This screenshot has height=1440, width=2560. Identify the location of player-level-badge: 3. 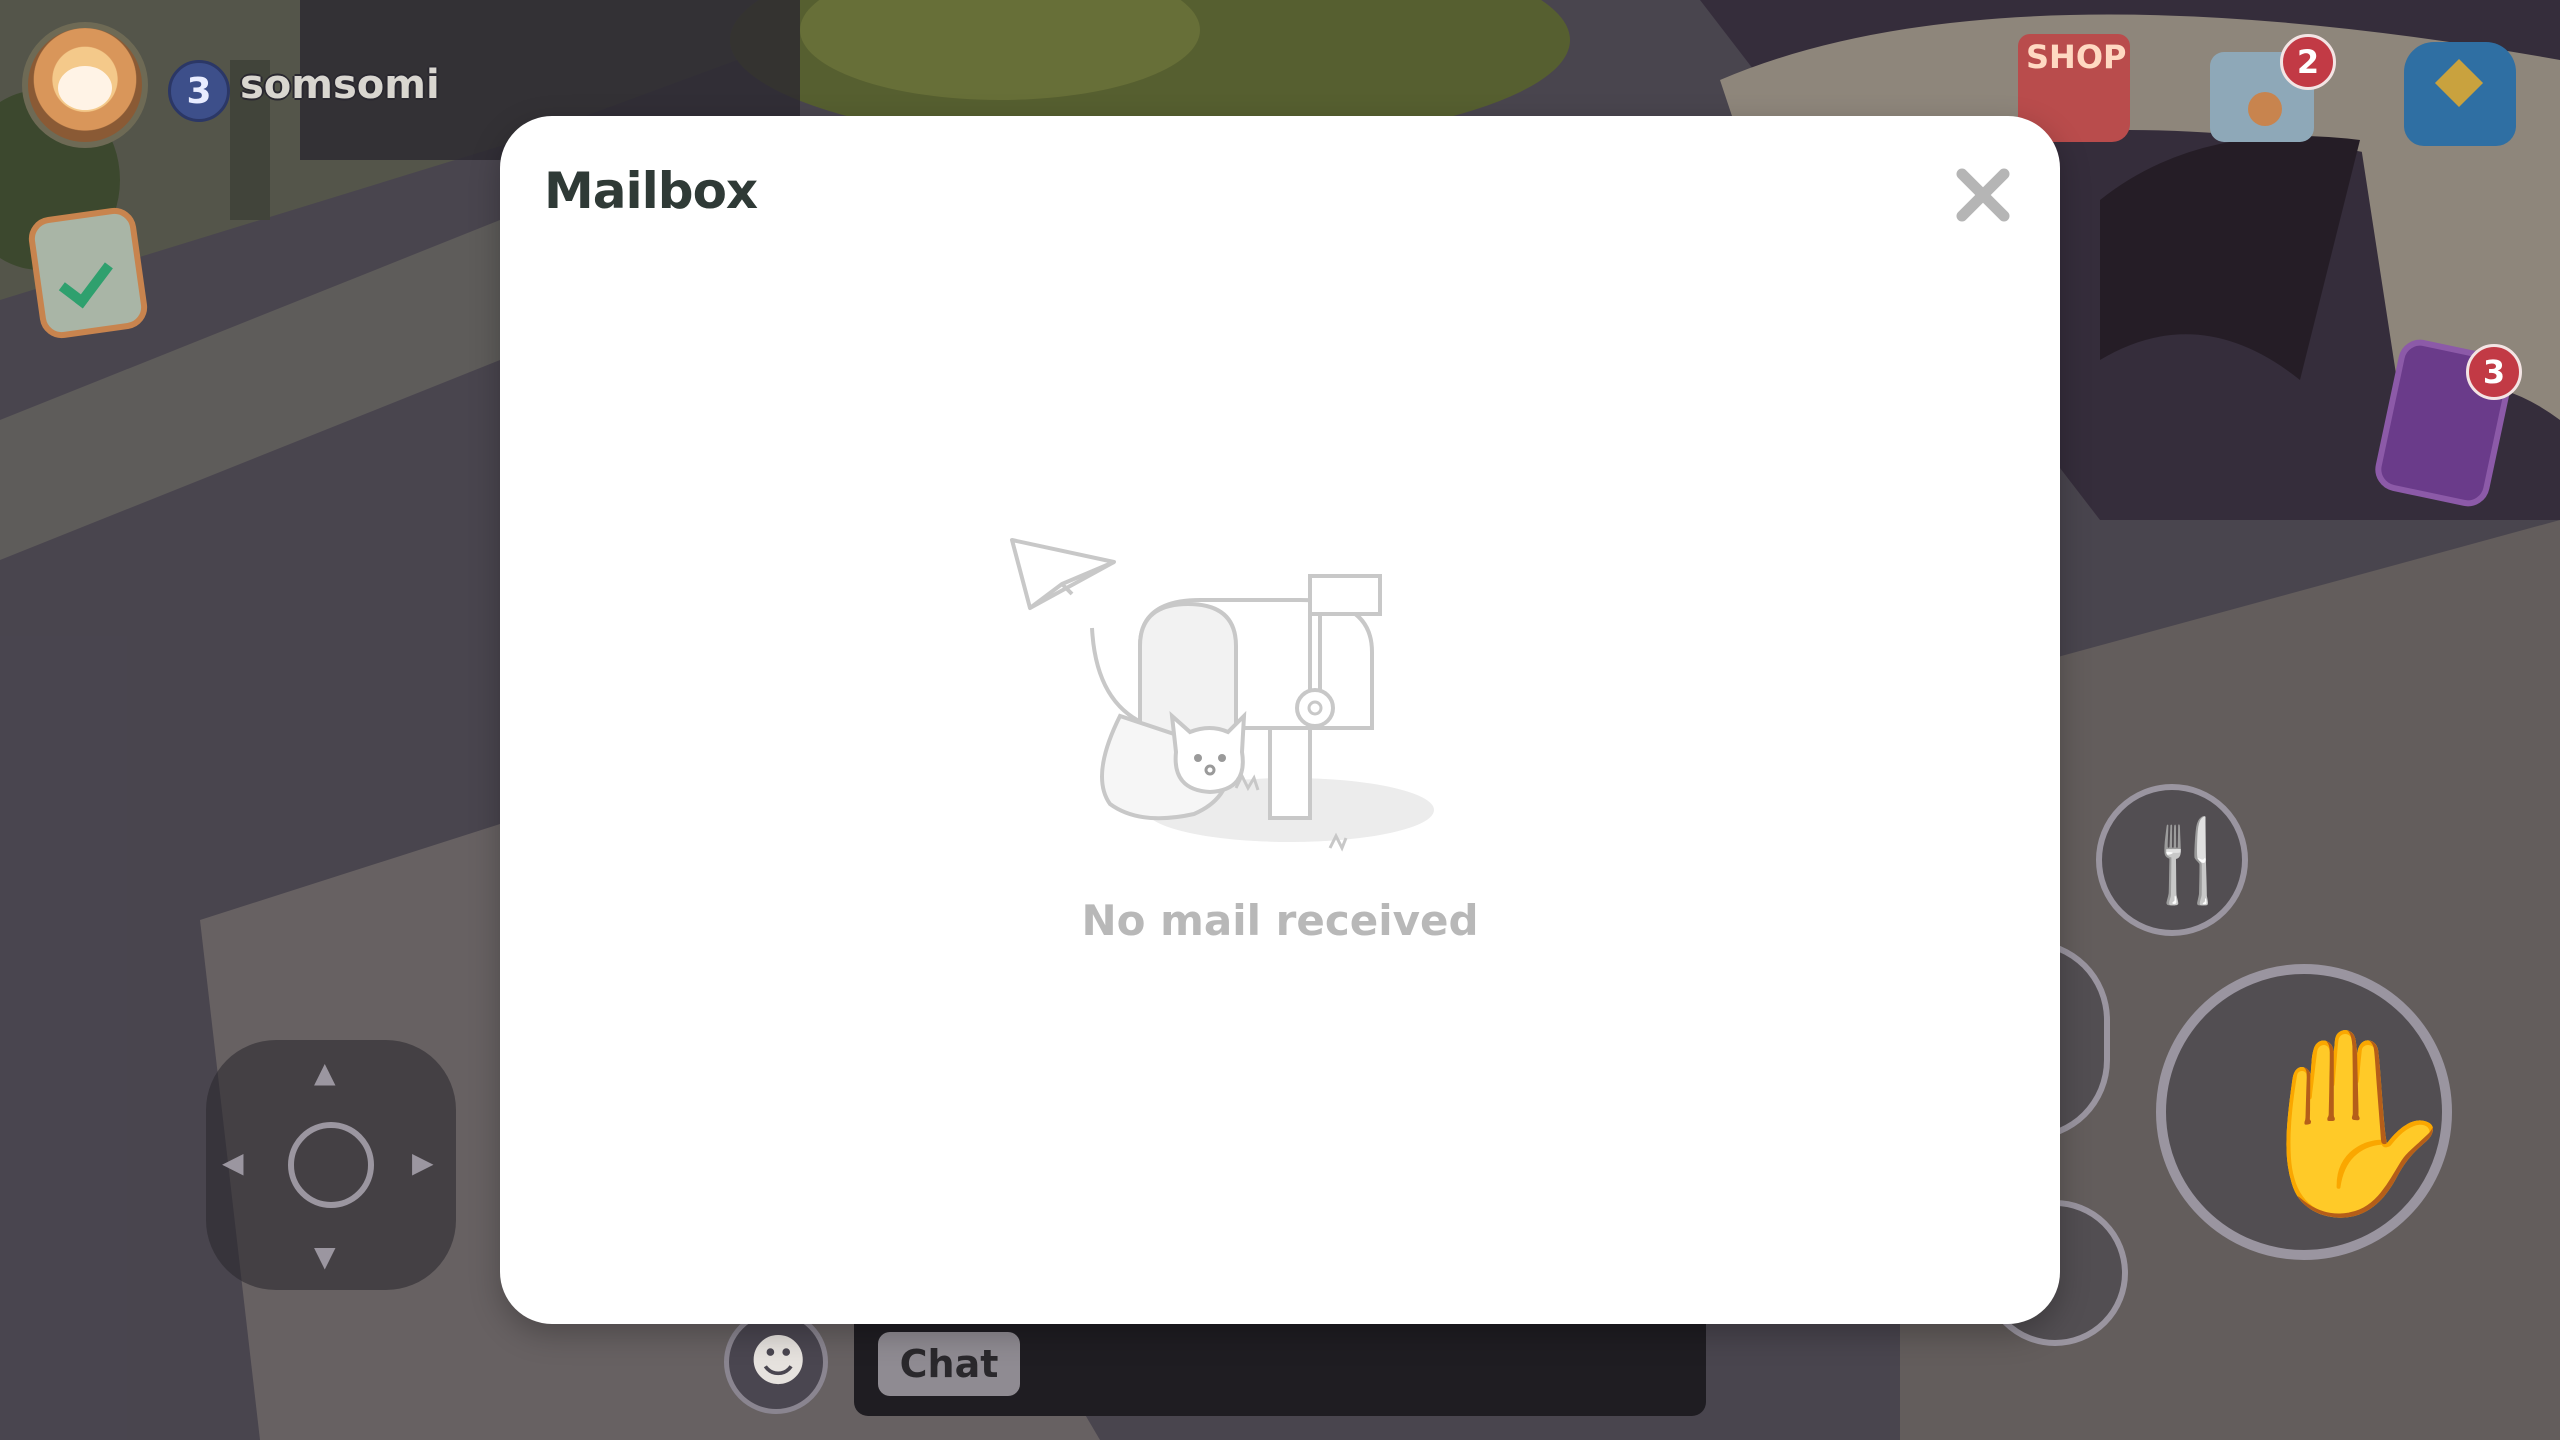
(199, 91).